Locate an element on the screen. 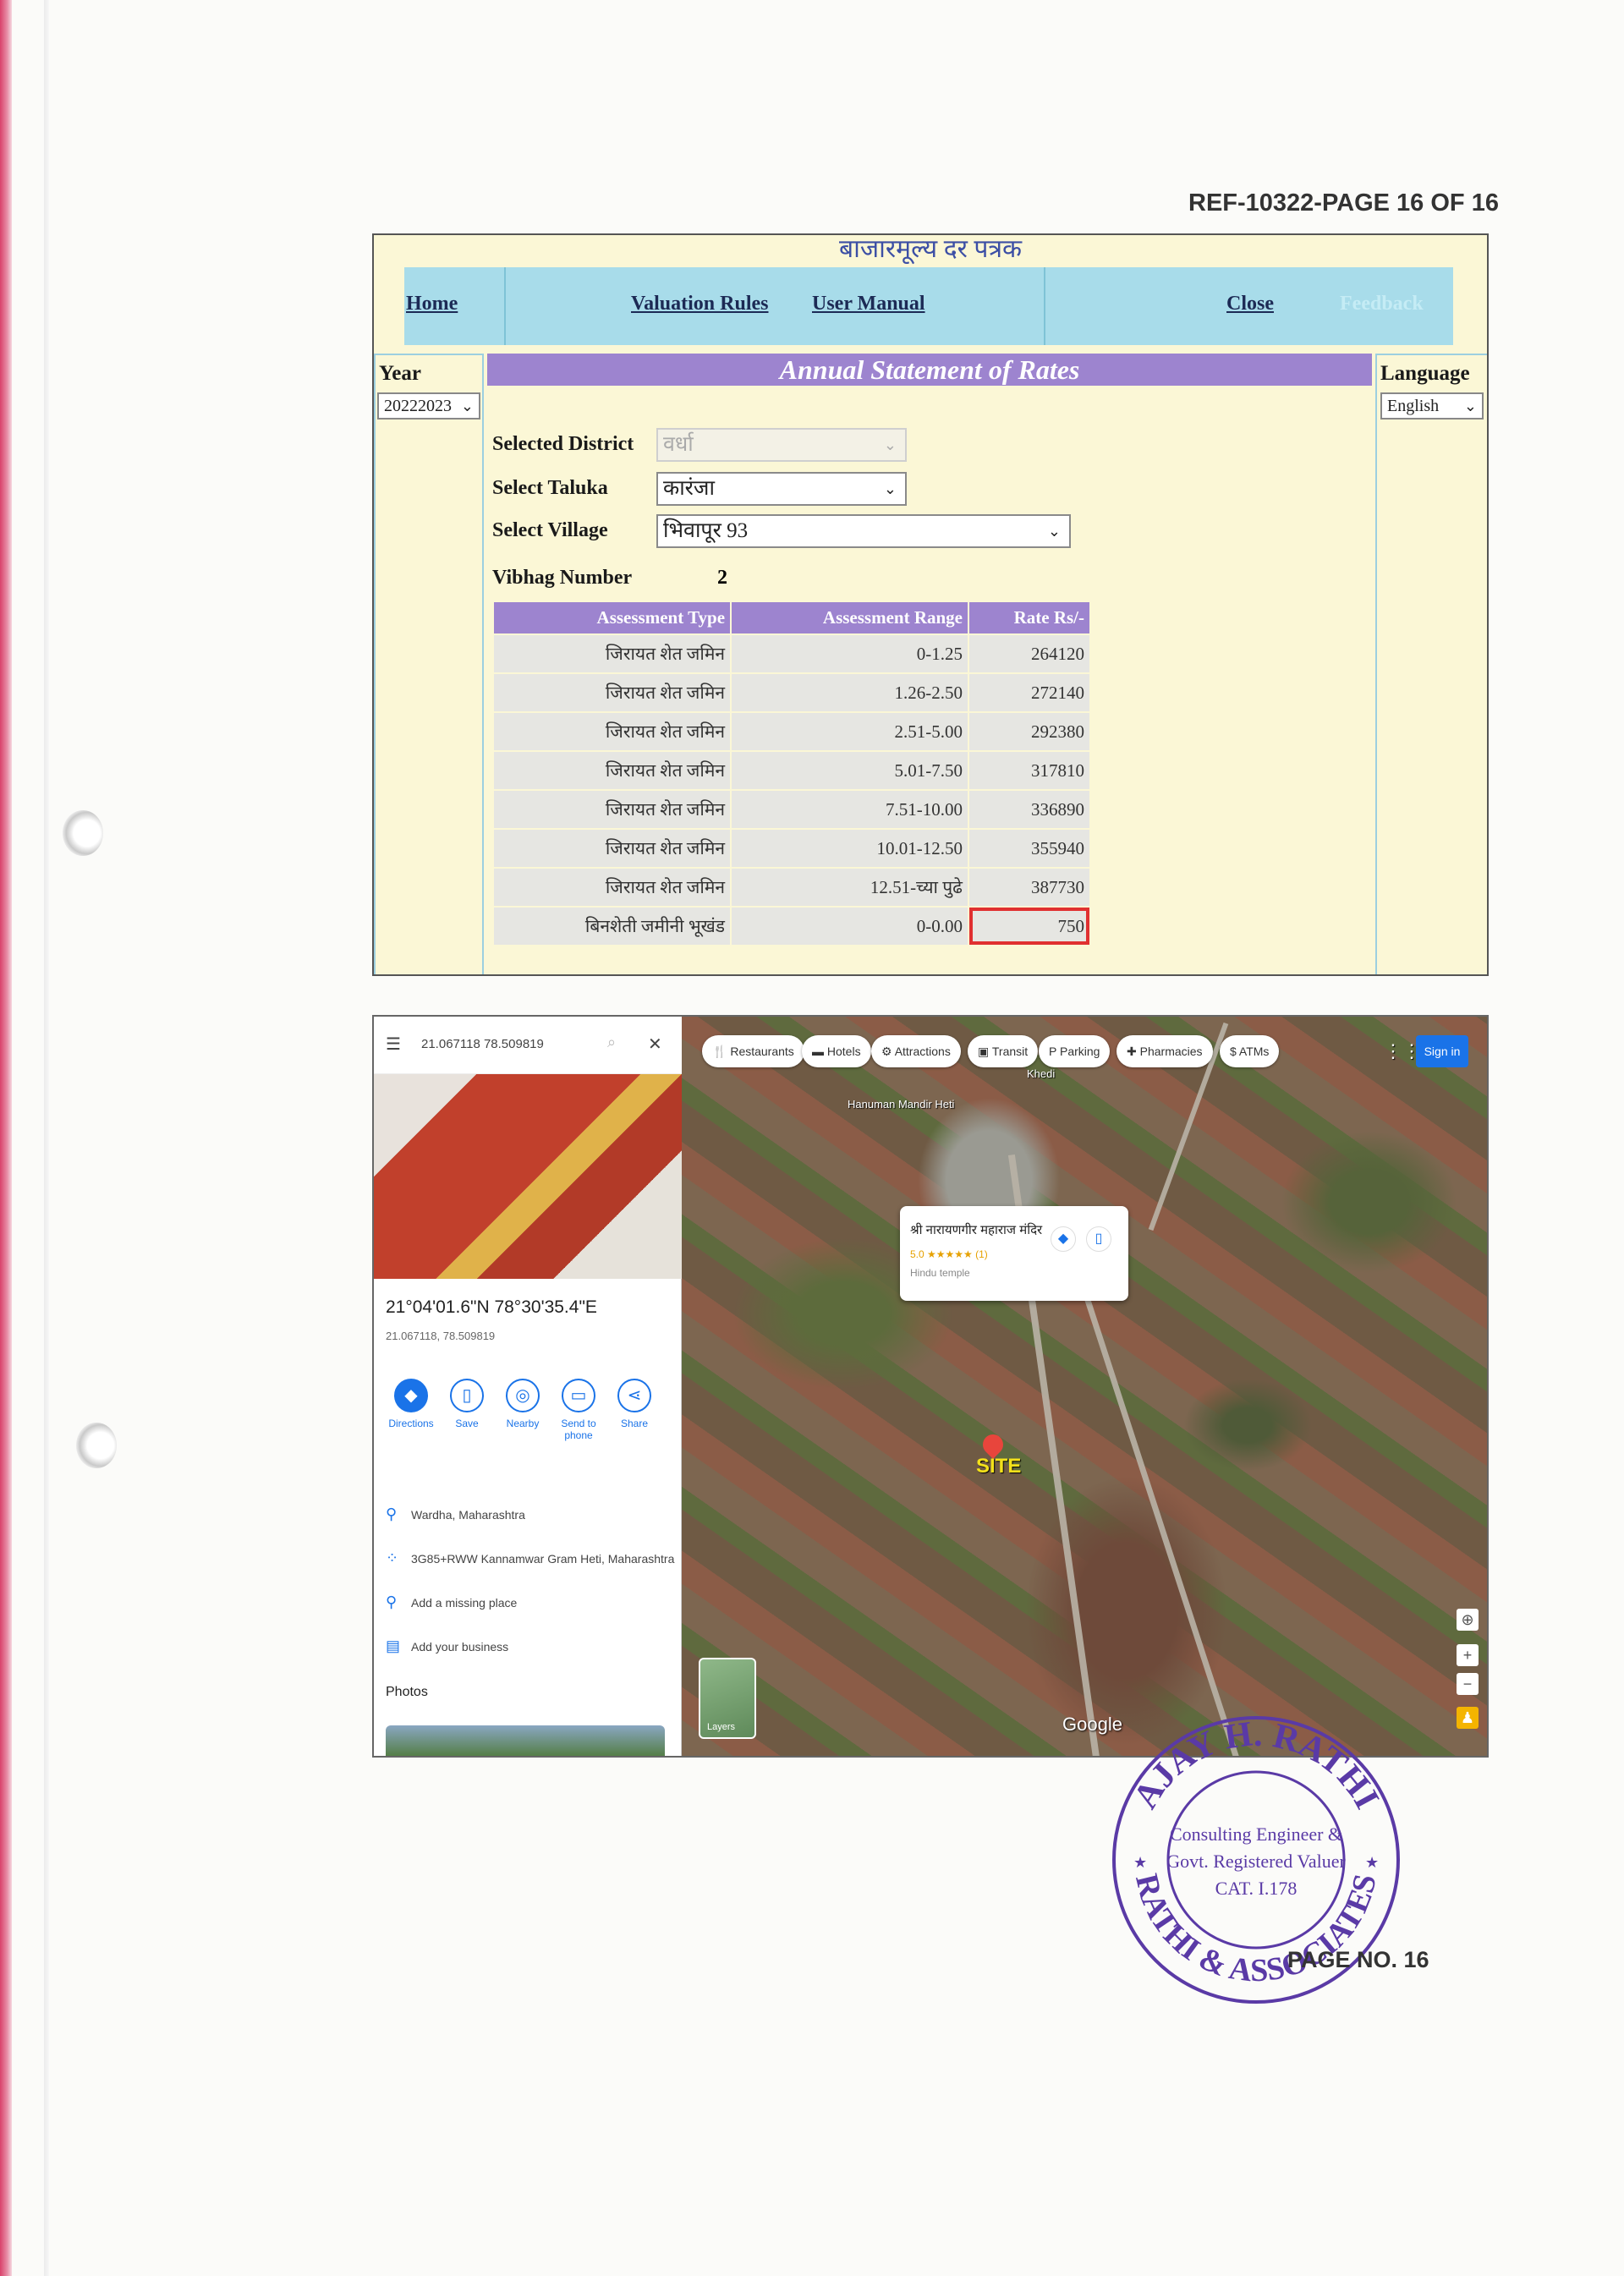 This screenshot has height=2276, width=1624. share-button: ⋖ Share is located at coordinates (634, 1404).